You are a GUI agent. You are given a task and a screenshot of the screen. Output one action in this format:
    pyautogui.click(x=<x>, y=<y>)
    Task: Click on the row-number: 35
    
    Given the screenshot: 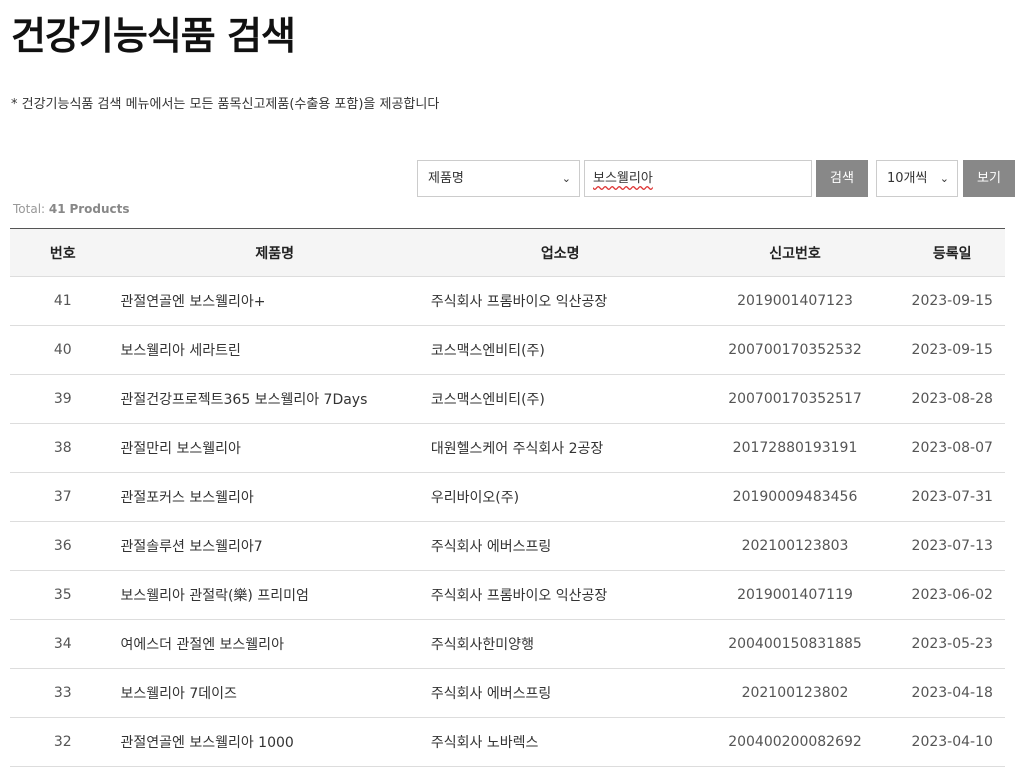 What is the action you would take?
    pyautogui.click(x=63, y=595)
    